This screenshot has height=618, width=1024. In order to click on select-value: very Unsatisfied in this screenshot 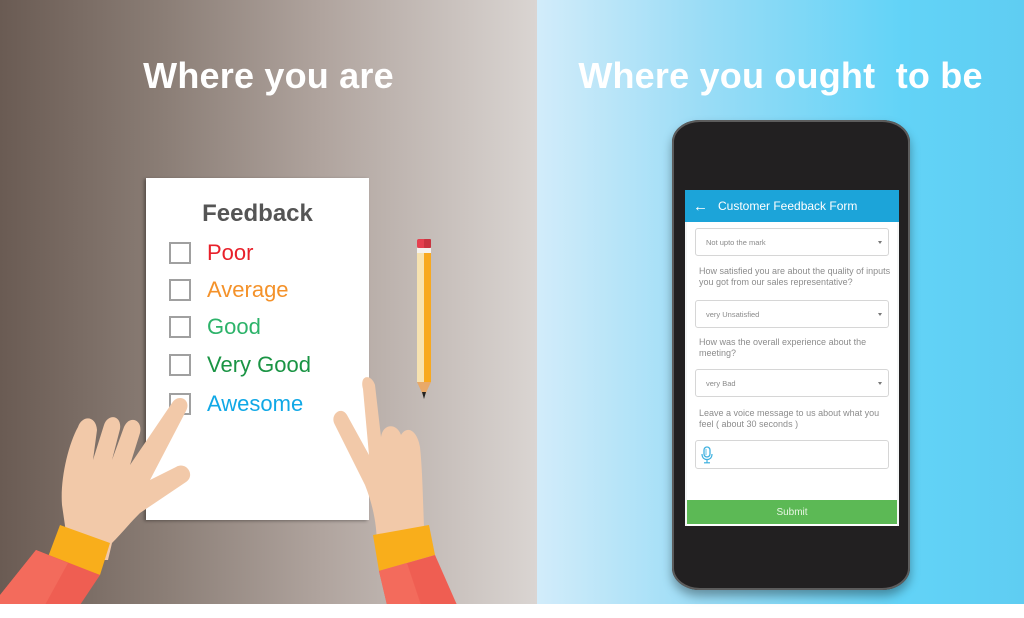, I will do `click(733, 314)`.